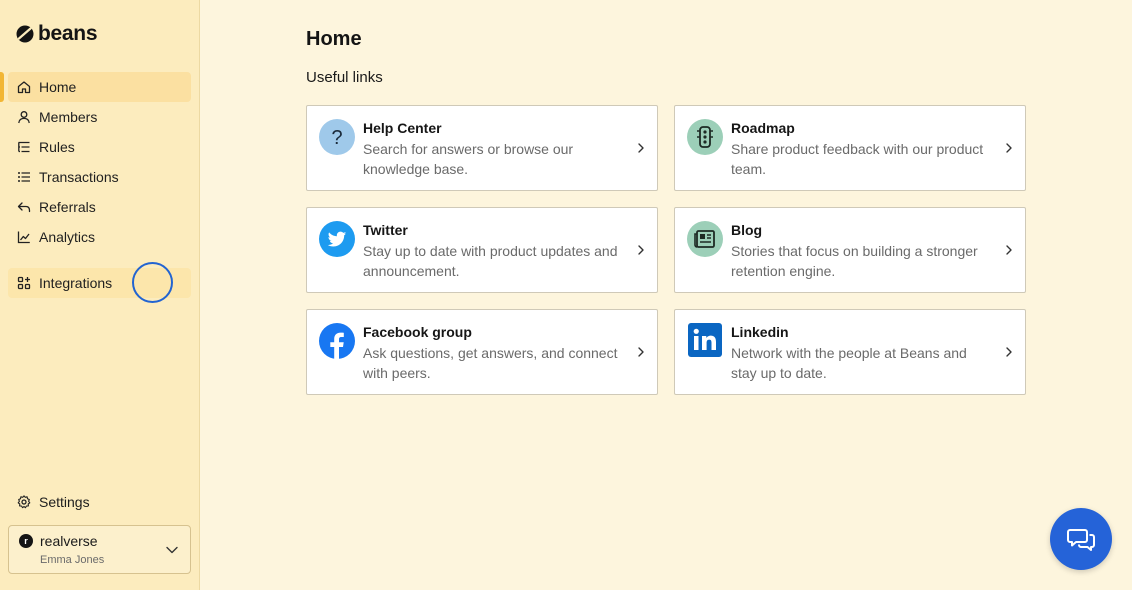 The image size is (1132, 590). What do you see at coordinates (68, 33) in the screenshot?
I see `brand-name: beans` at bounding box center [68, 33].